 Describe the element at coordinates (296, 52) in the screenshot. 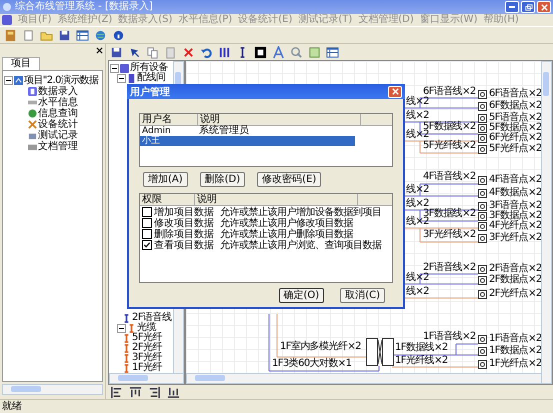

I see `zoom-icon` at that location.